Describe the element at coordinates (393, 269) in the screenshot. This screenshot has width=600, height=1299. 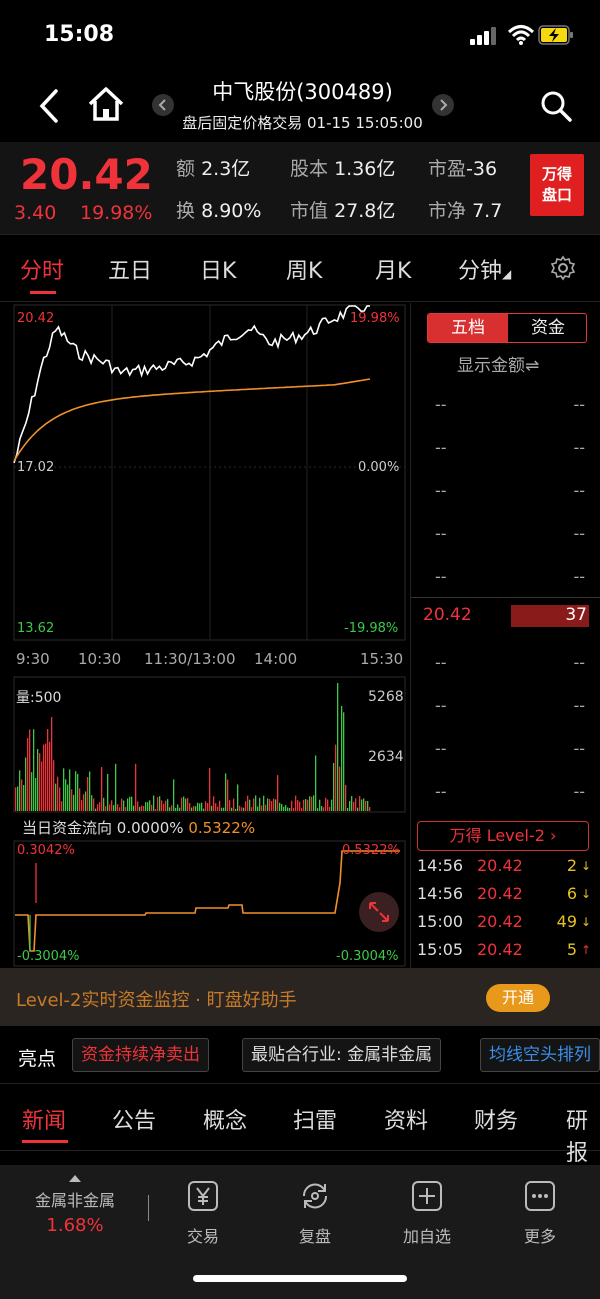
I see `tab-month-k: 月K` at that location.